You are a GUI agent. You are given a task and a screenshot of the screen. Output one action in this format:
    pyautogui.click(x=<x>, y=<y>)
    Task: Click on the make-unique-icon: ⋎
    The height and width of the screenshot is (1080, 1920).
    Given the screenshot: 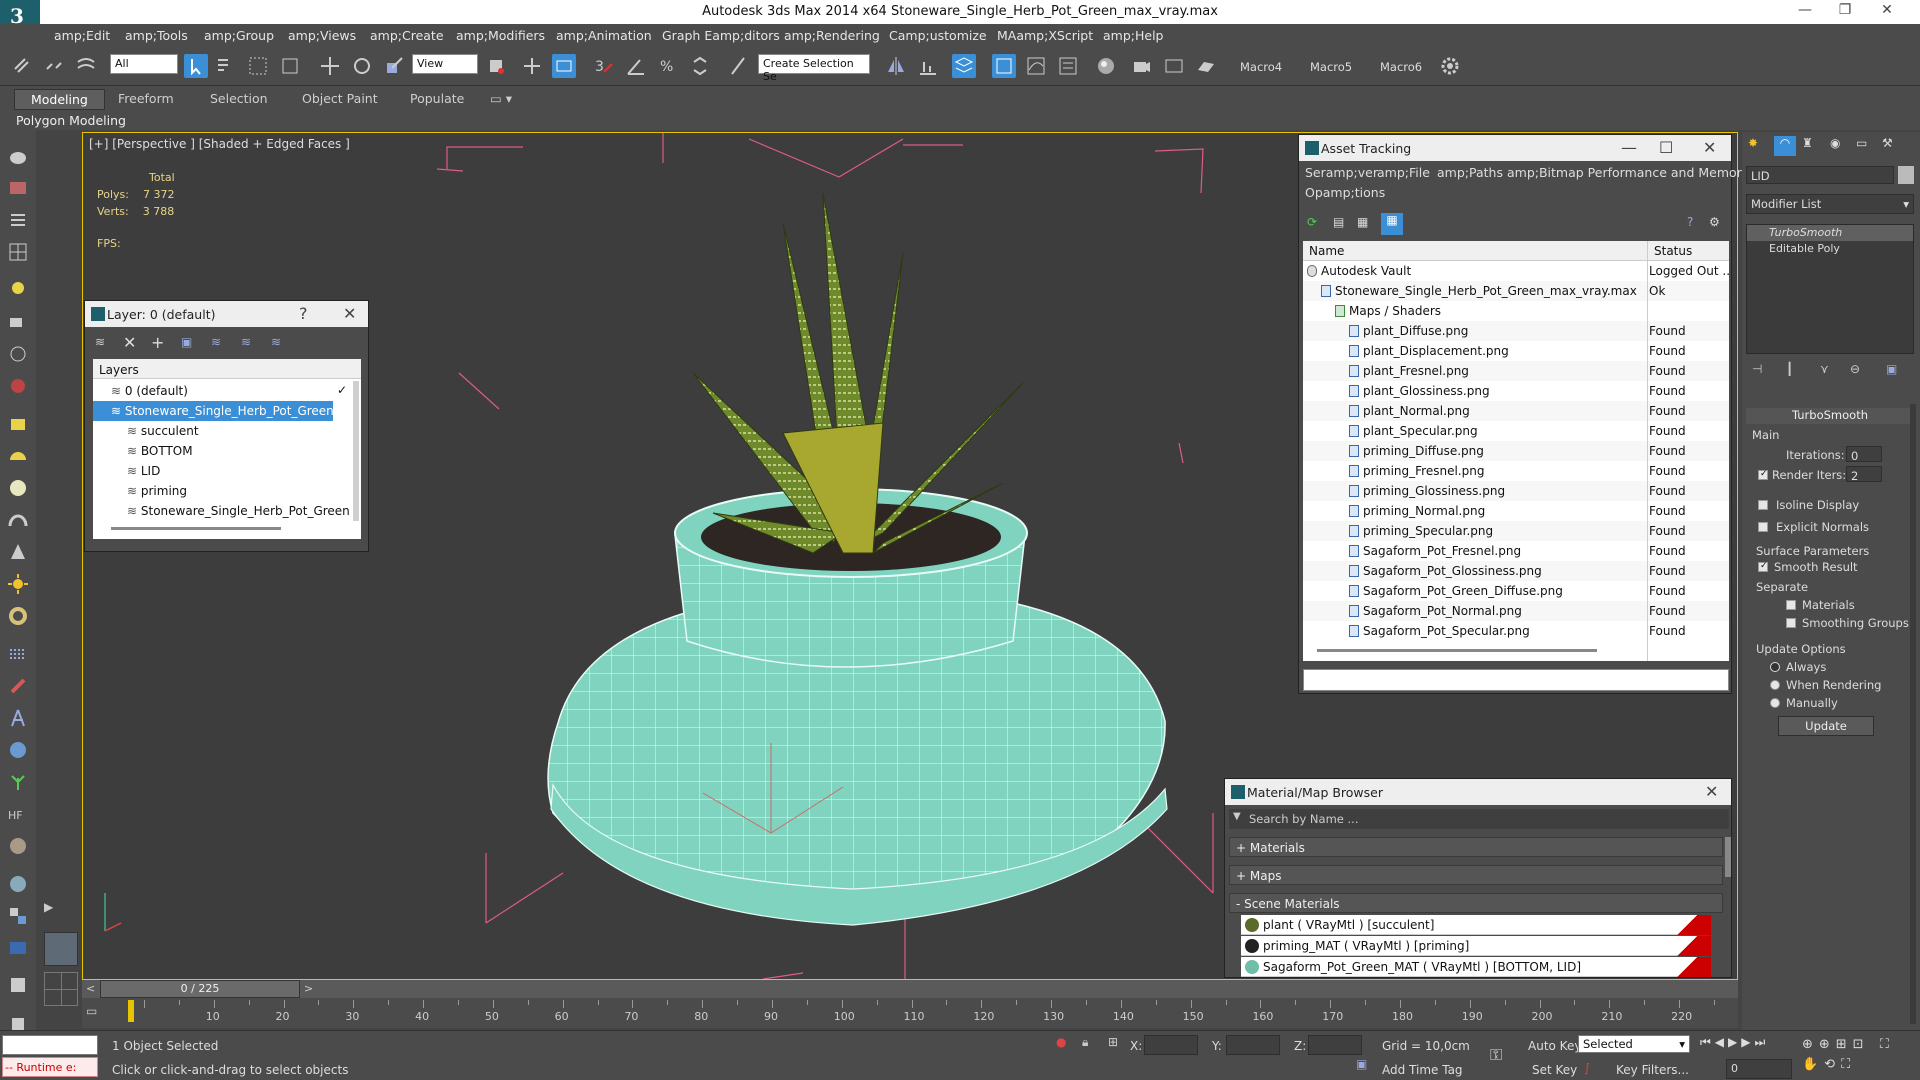 What is the action you would take?
    pyautogui.click(x=1824, y=369)
    